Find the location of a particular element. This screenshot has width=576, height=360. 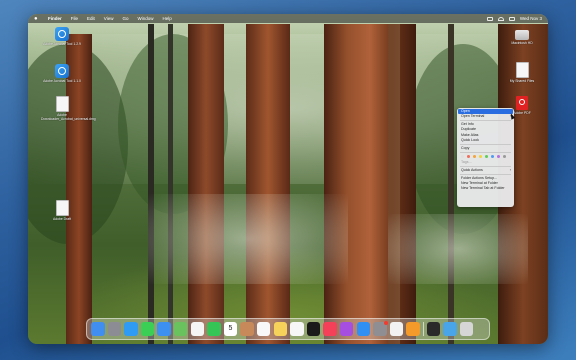

menu-clock: Wed Nov 3 is located at coordinates (531, 18).